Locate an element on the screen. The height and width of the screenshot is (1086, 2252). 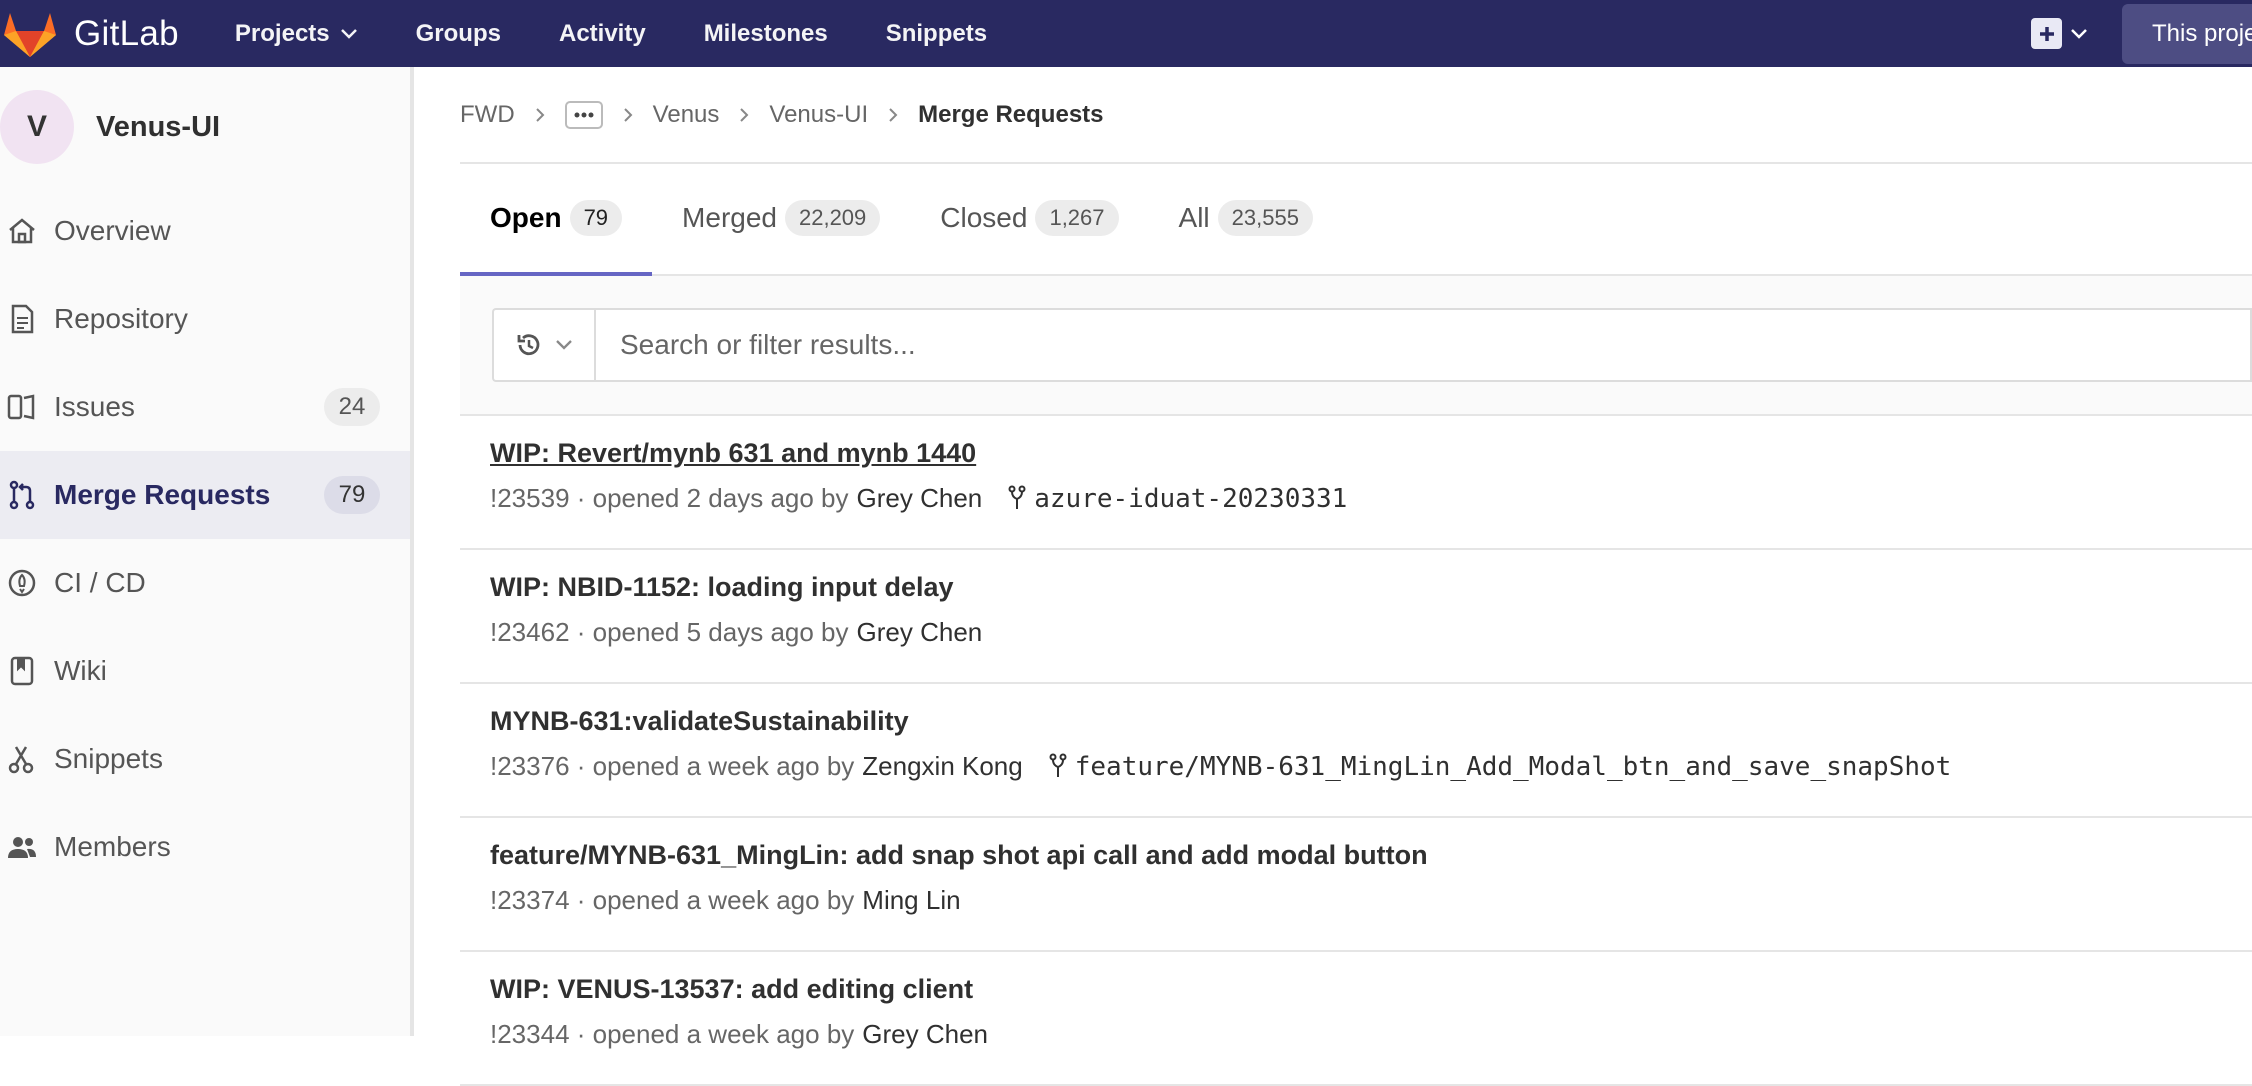
project-avatar: V is located at coordinates (37, 127).